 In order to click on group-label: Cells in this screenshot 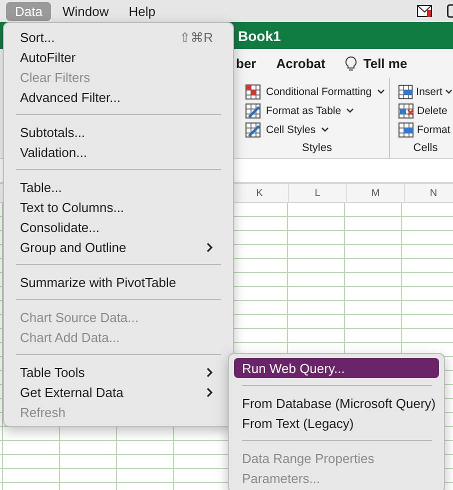, I will do `click(425, 148)`.